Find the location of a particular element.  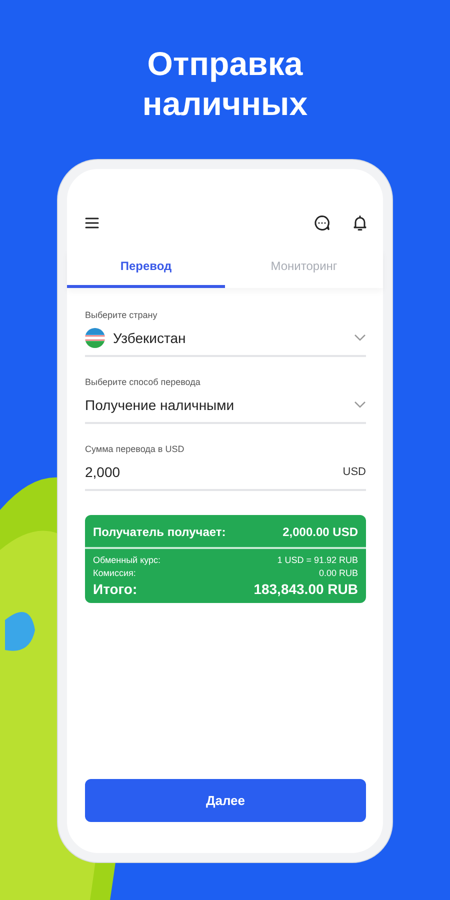

summary-label: Обменный курс: is located at coordinates (127, 560).